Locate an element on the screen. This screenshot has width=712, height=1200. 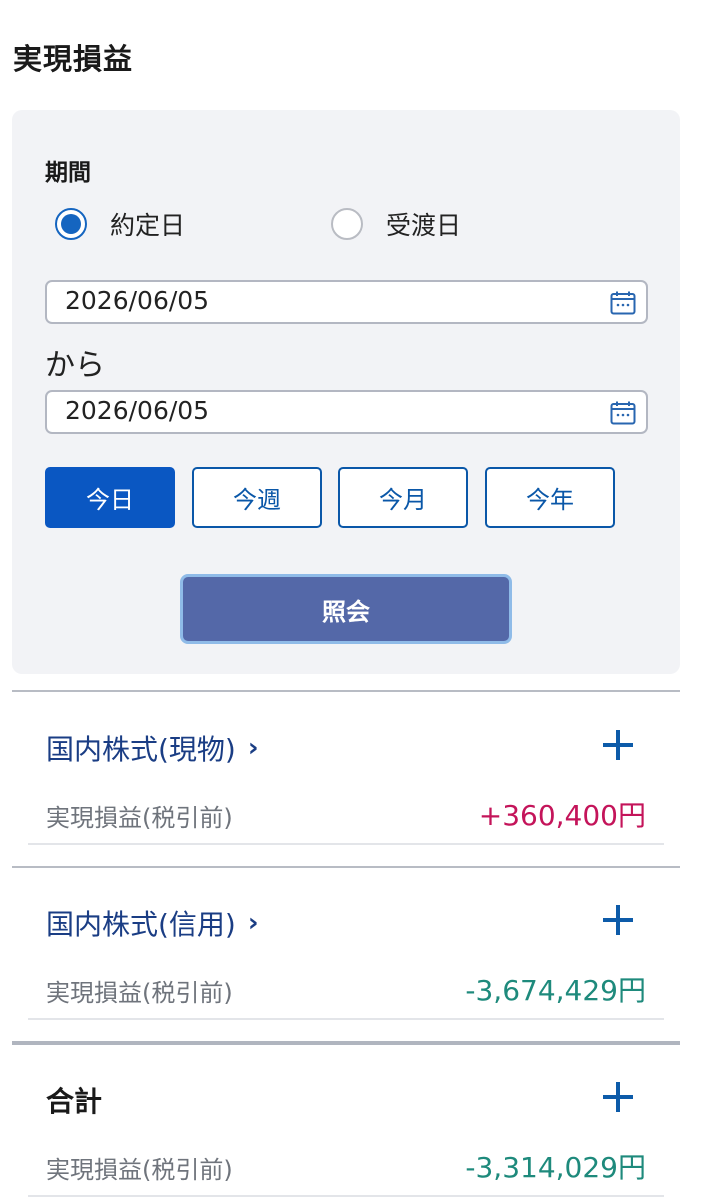
section-margin-pl-value: -3,674,429円 is located at coordinates (555, 990).